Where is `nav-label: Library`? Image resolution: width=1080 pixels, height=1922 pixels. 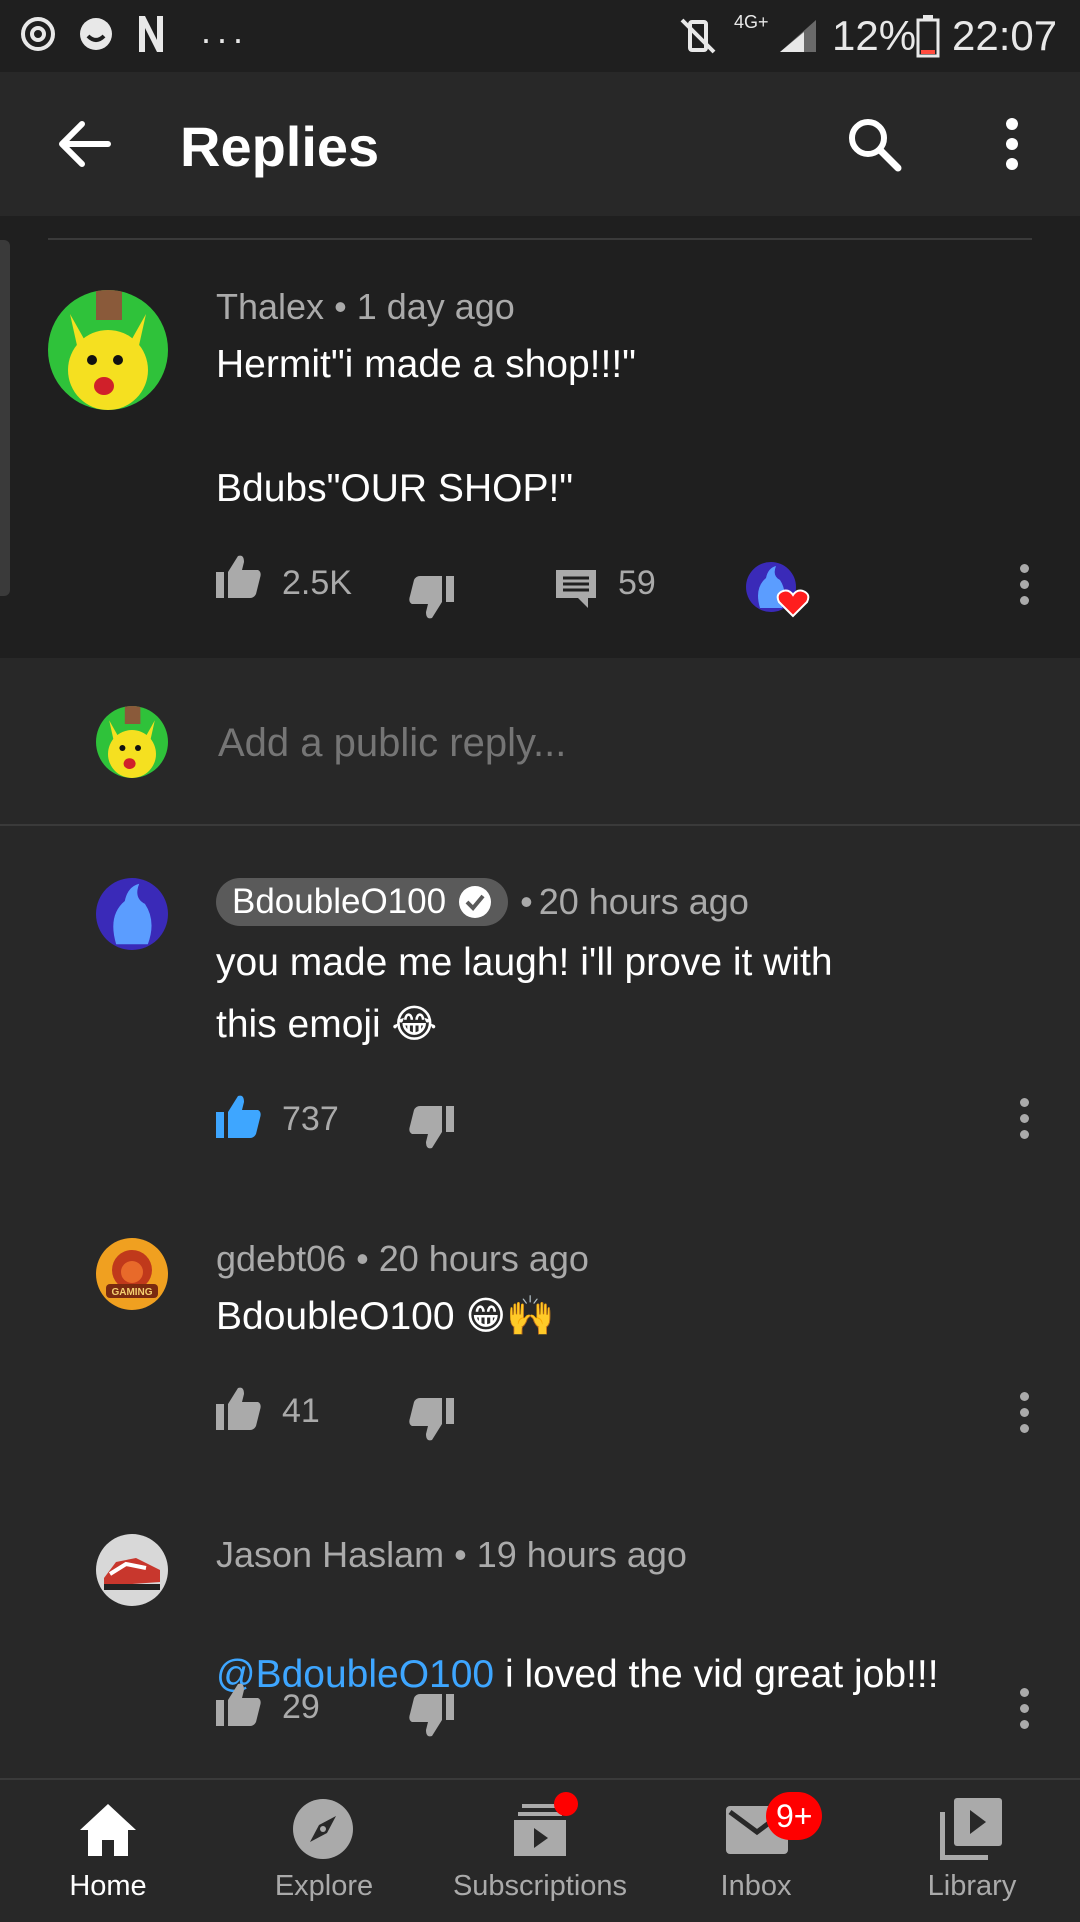 nav-label: Library is located at coordinates (972, 1886).